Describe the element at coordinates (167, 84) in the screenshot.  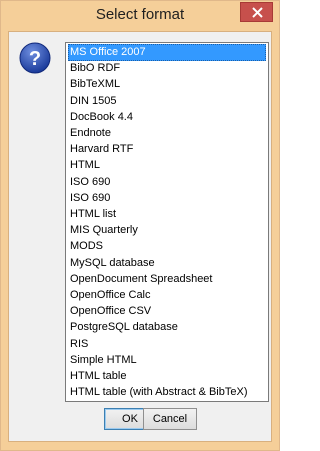
I see `list-item: BibTeXML` at that location.